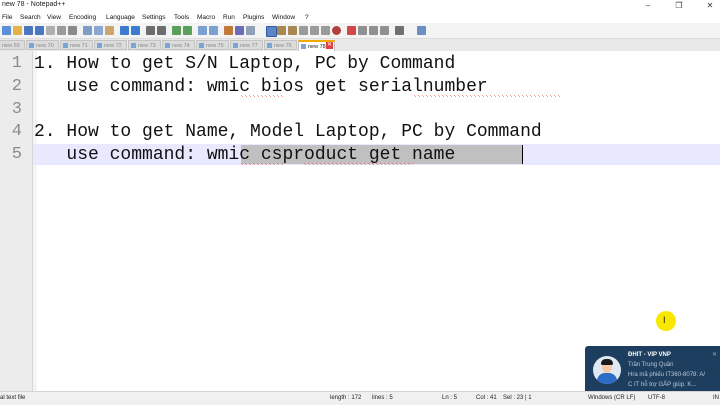 The image size is (720, 405). What do you see at coordinates (212, 45) in the screenshot?
I see `tab-new-75: new 75` at bounding box center [212, 45].